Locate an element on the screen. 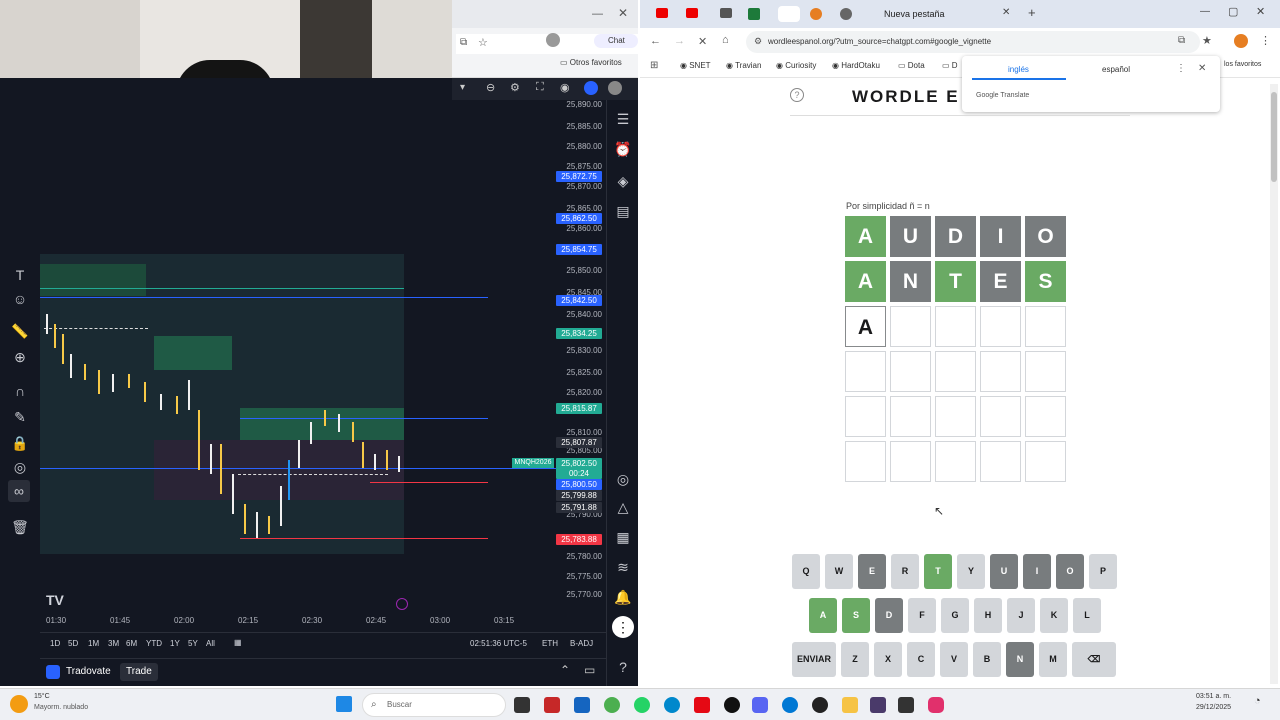 Image resolution: width=1280 pixels, height=720 pixels. extension-icon: ⧉ is located at coordinates (463, 42).